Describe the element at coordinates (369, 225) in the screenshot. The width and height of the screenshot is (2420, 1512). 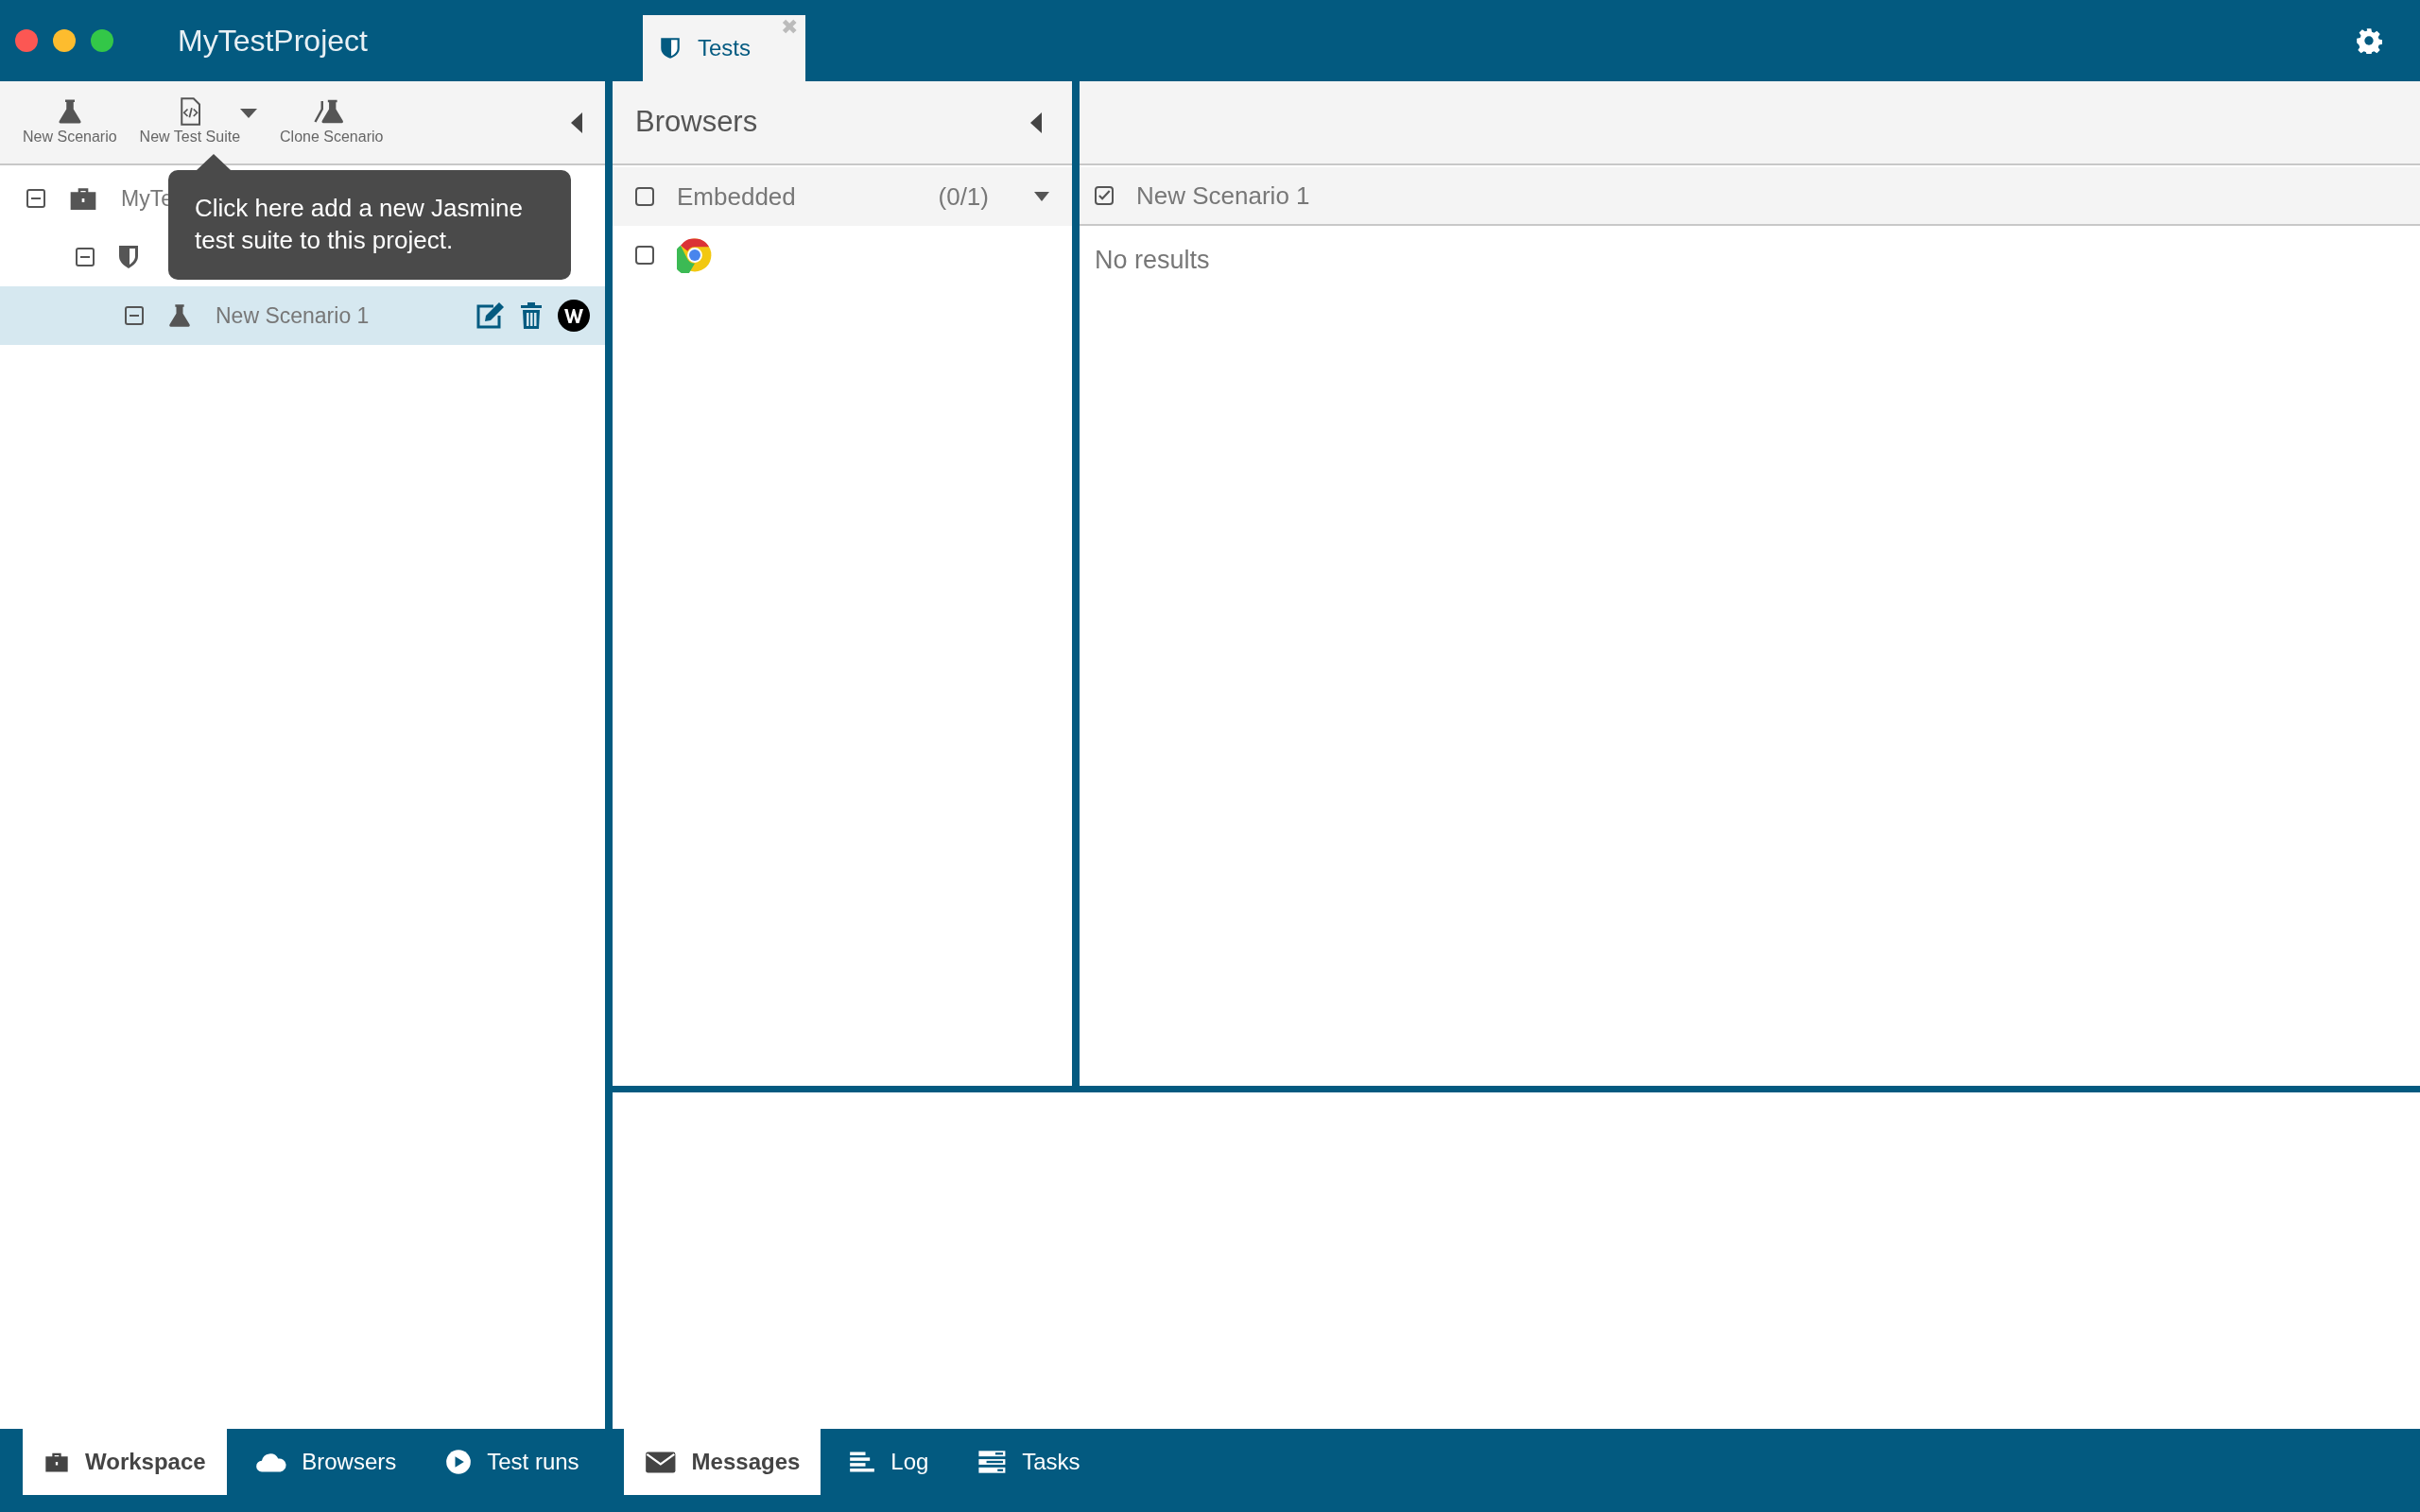
I see `tooltip: Click here add a new Jasmine test suite to this project.` at that location.